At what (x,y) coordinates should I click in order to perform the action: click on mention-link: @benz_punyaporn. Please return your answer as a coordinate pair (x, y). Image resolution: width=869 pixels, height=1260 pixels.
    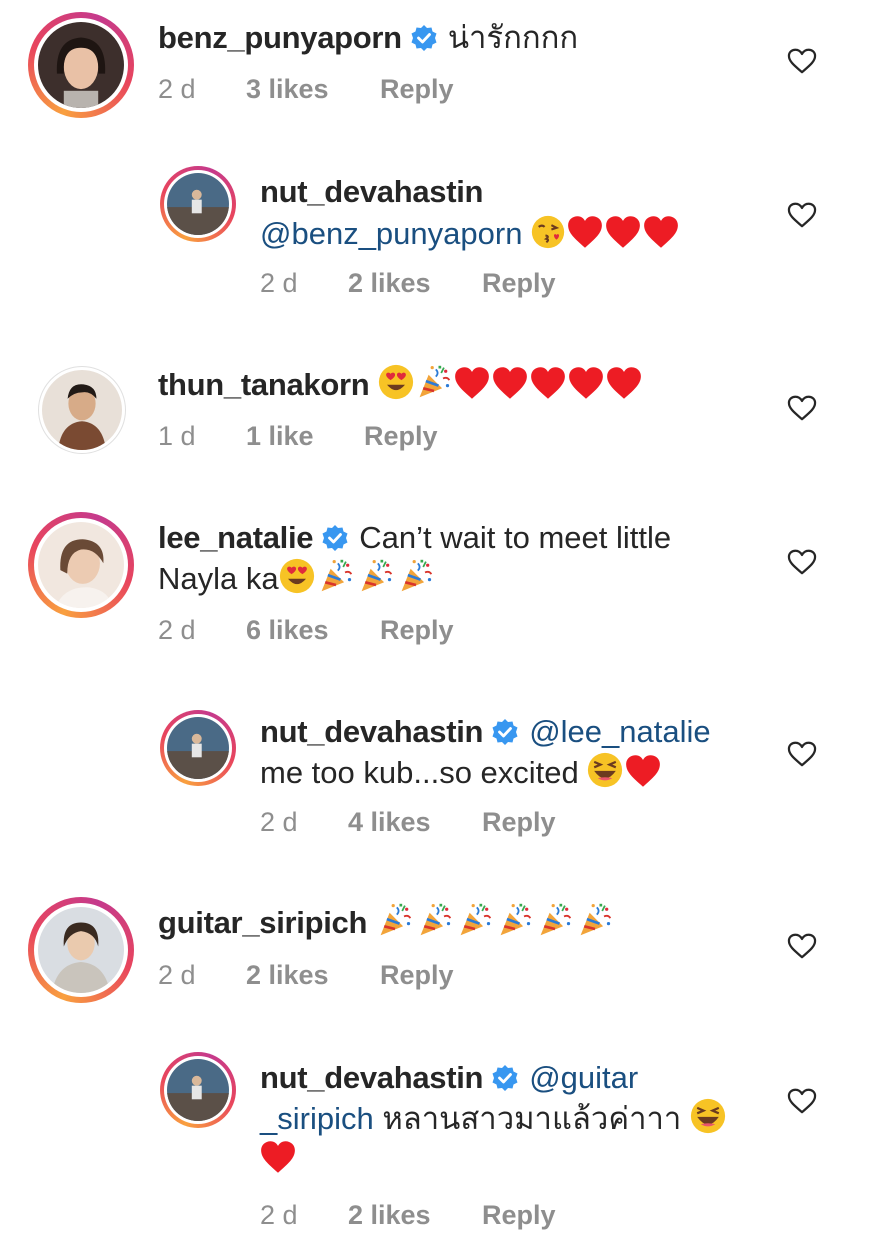
    Looking at the image, I should click on (391, 233).